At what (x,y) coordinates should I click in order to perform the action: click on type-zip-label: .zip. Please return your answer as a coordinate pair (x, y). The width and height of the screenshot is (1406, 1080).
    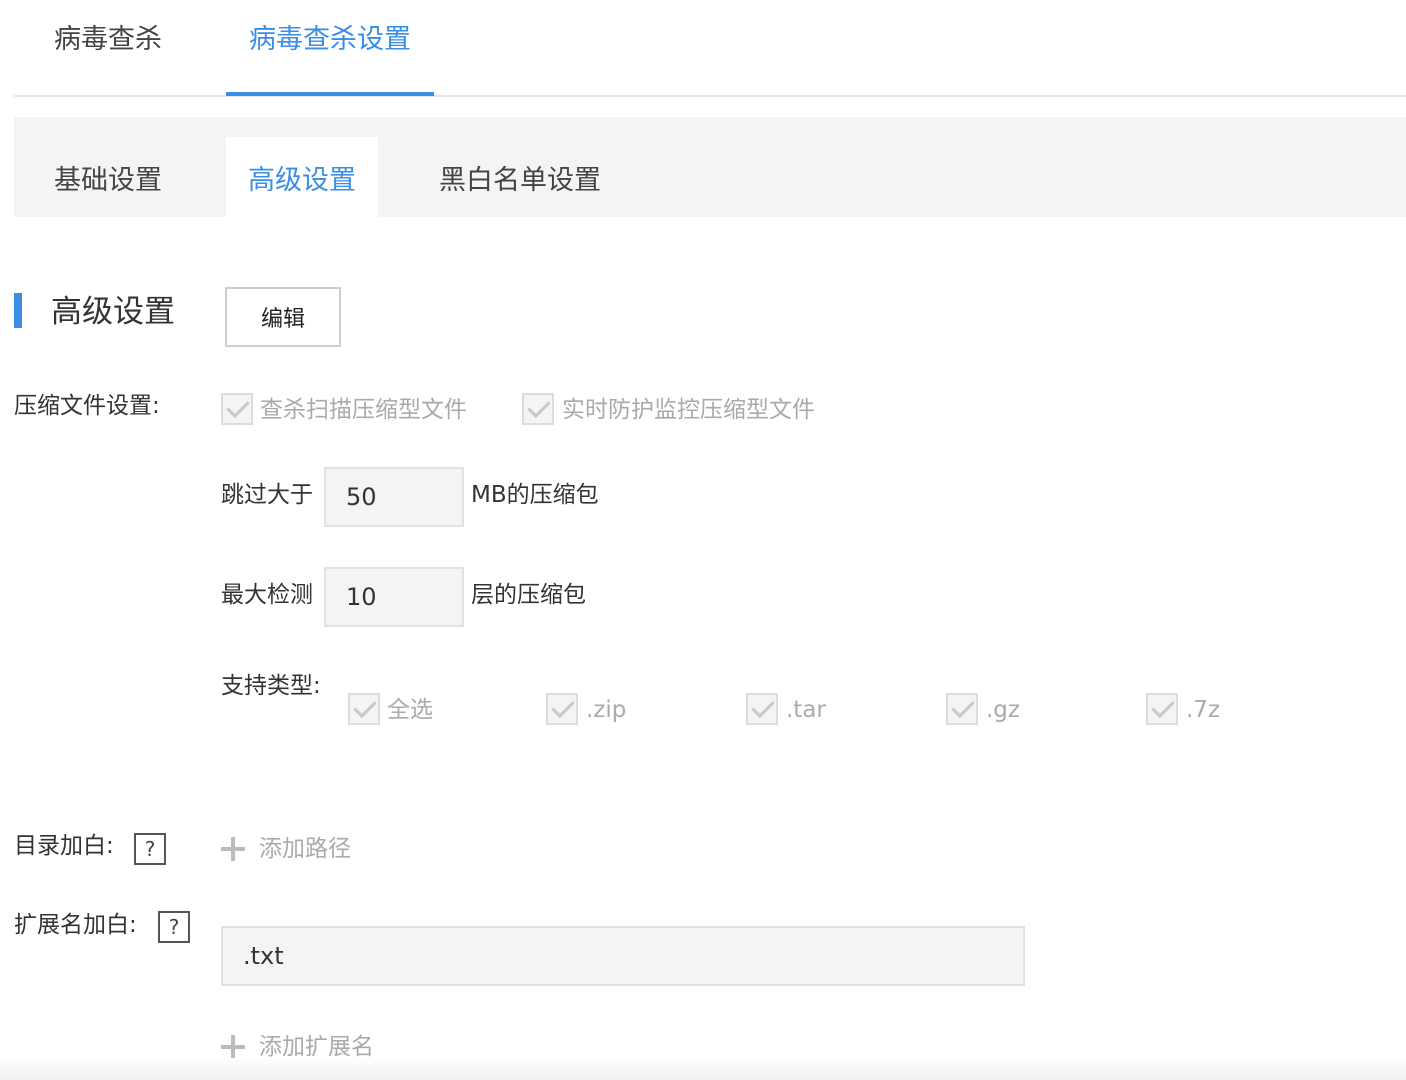
    Looking at the image, I should click on (606, 710).